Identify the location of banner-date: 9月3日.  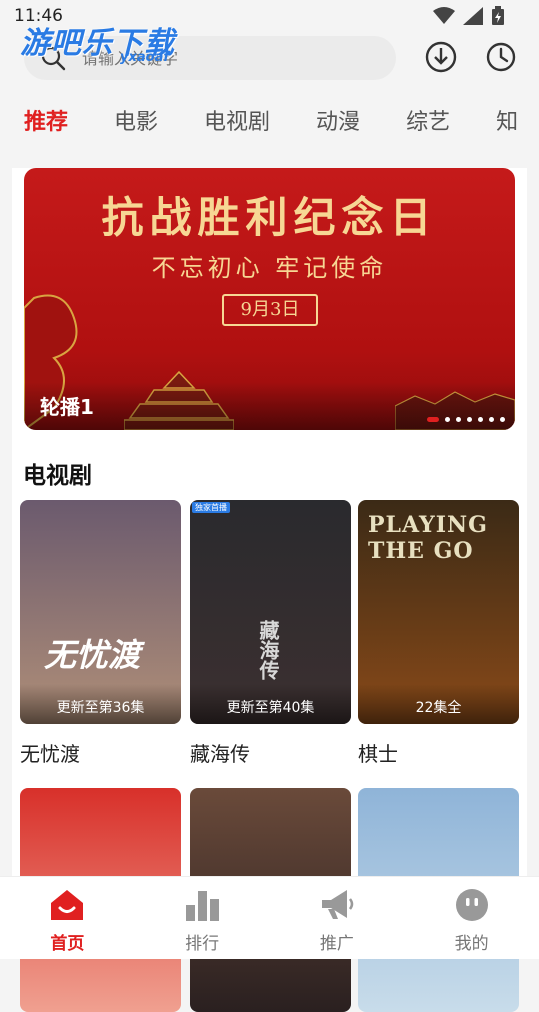
(270, 310).